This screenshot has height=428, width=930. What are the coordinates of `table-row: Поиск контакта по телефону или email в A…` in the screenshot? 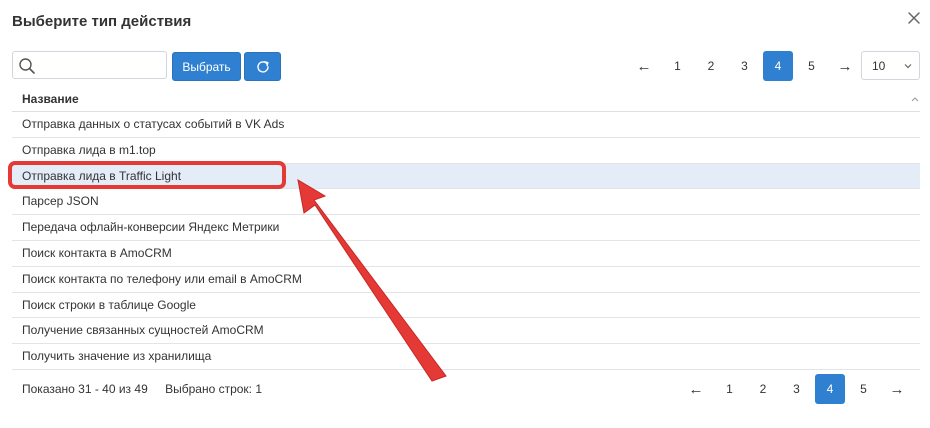 It's located at (466, 280).